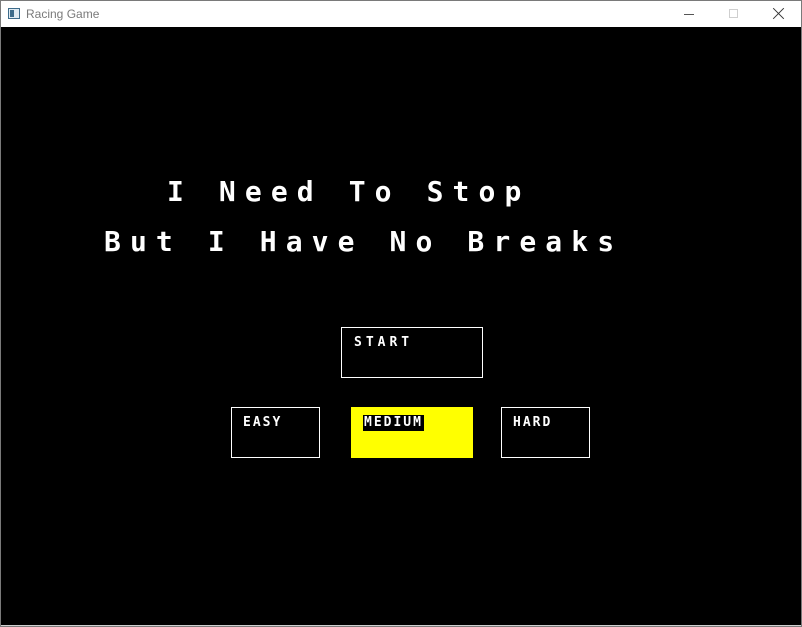 This screenshot has width=802, height=627. What do you see at coordinates (349, 191) in the screenshot?
I see `game-title-line-1: I Need To Stop` at bounding box center [349, 191].